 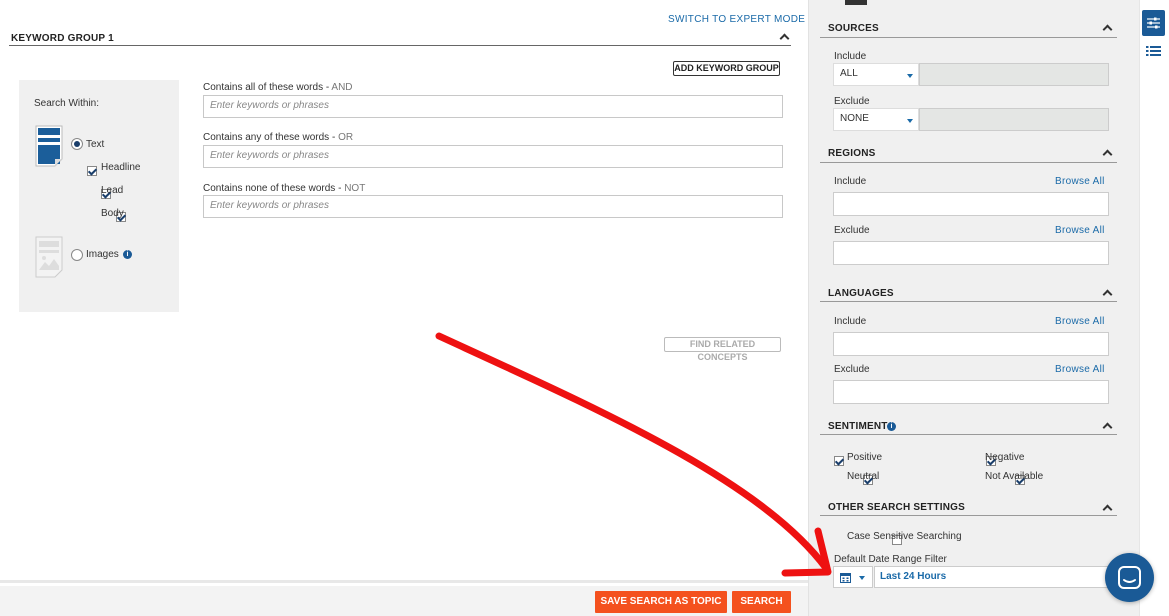 What do you see at coordinates (1080, 181) in the screenshot?
I see `regions-include-browse-all: Browse All` at bounding box center [1080, 181].